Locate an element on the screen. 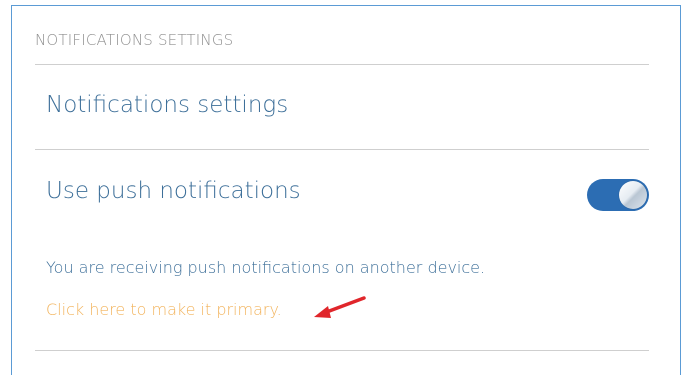 The image size is (686, 375). red-arrow-icon is located at coordinates (340, 307).